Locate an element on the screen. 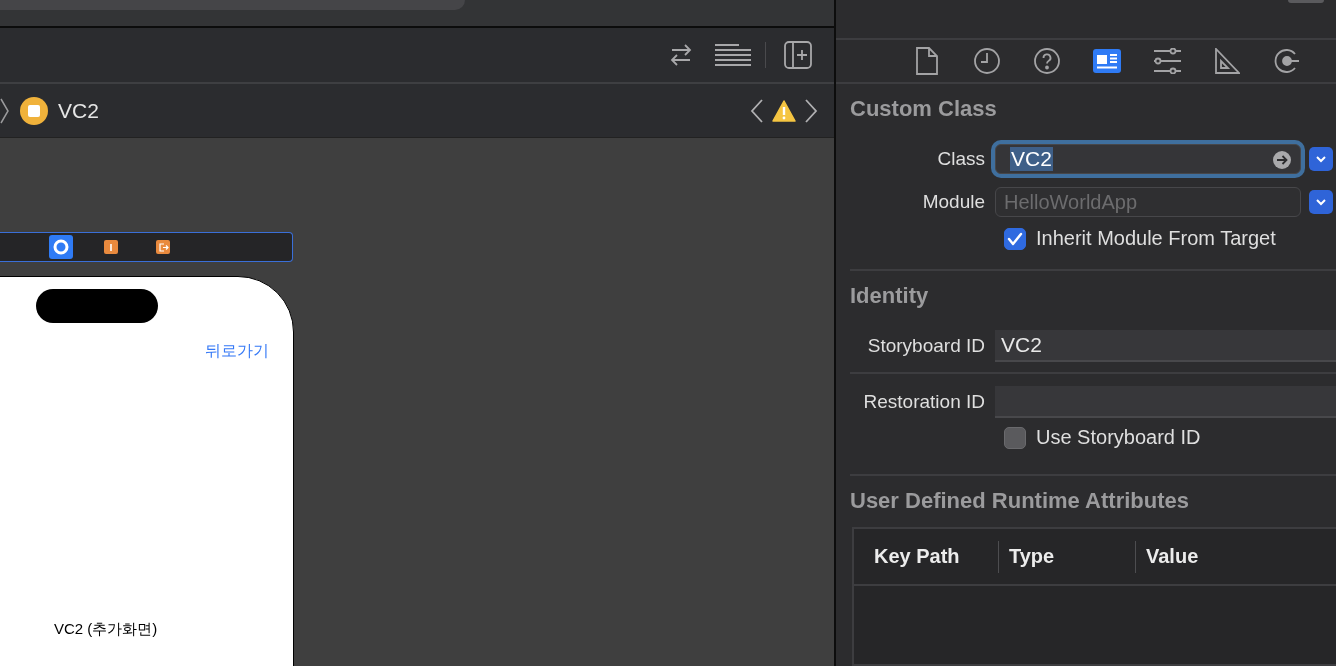  inherit-checkbox is located at coordinates (1015, 238).